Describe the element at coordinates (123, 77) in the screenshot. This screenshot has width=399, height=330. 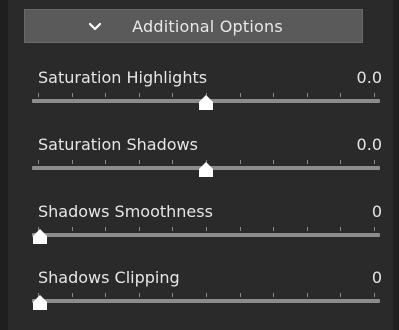
I see `slider-label: Saturation Highlights` at that location.